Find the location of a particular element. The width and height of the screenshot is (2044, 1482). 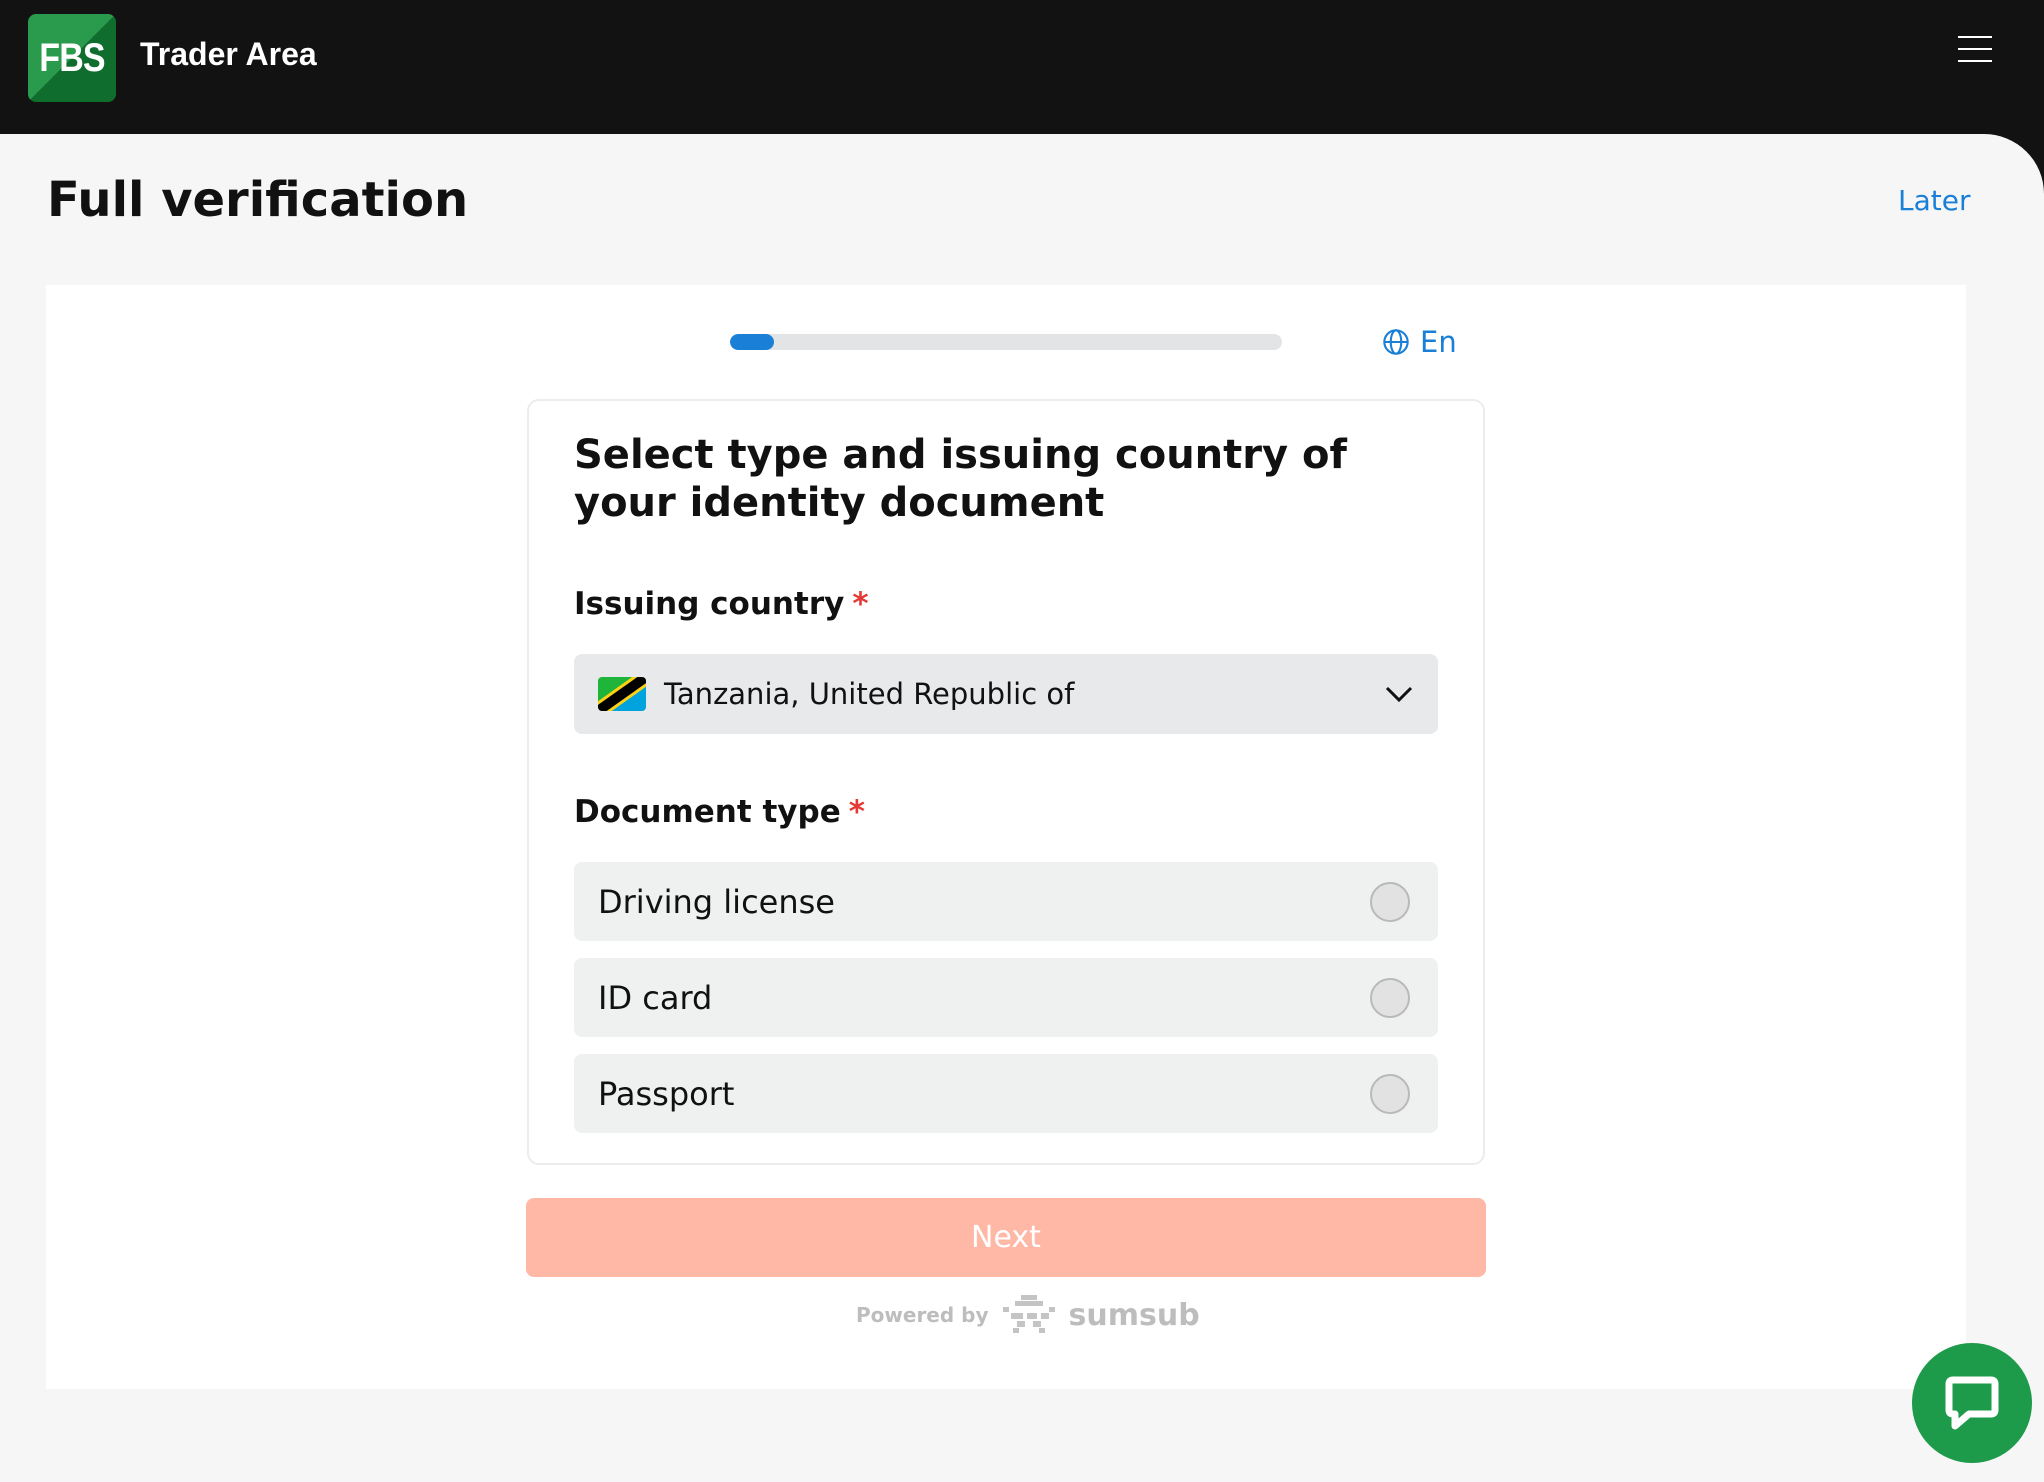

country-value: Tanzania, United Republic of is located at coordinates (869, 694).